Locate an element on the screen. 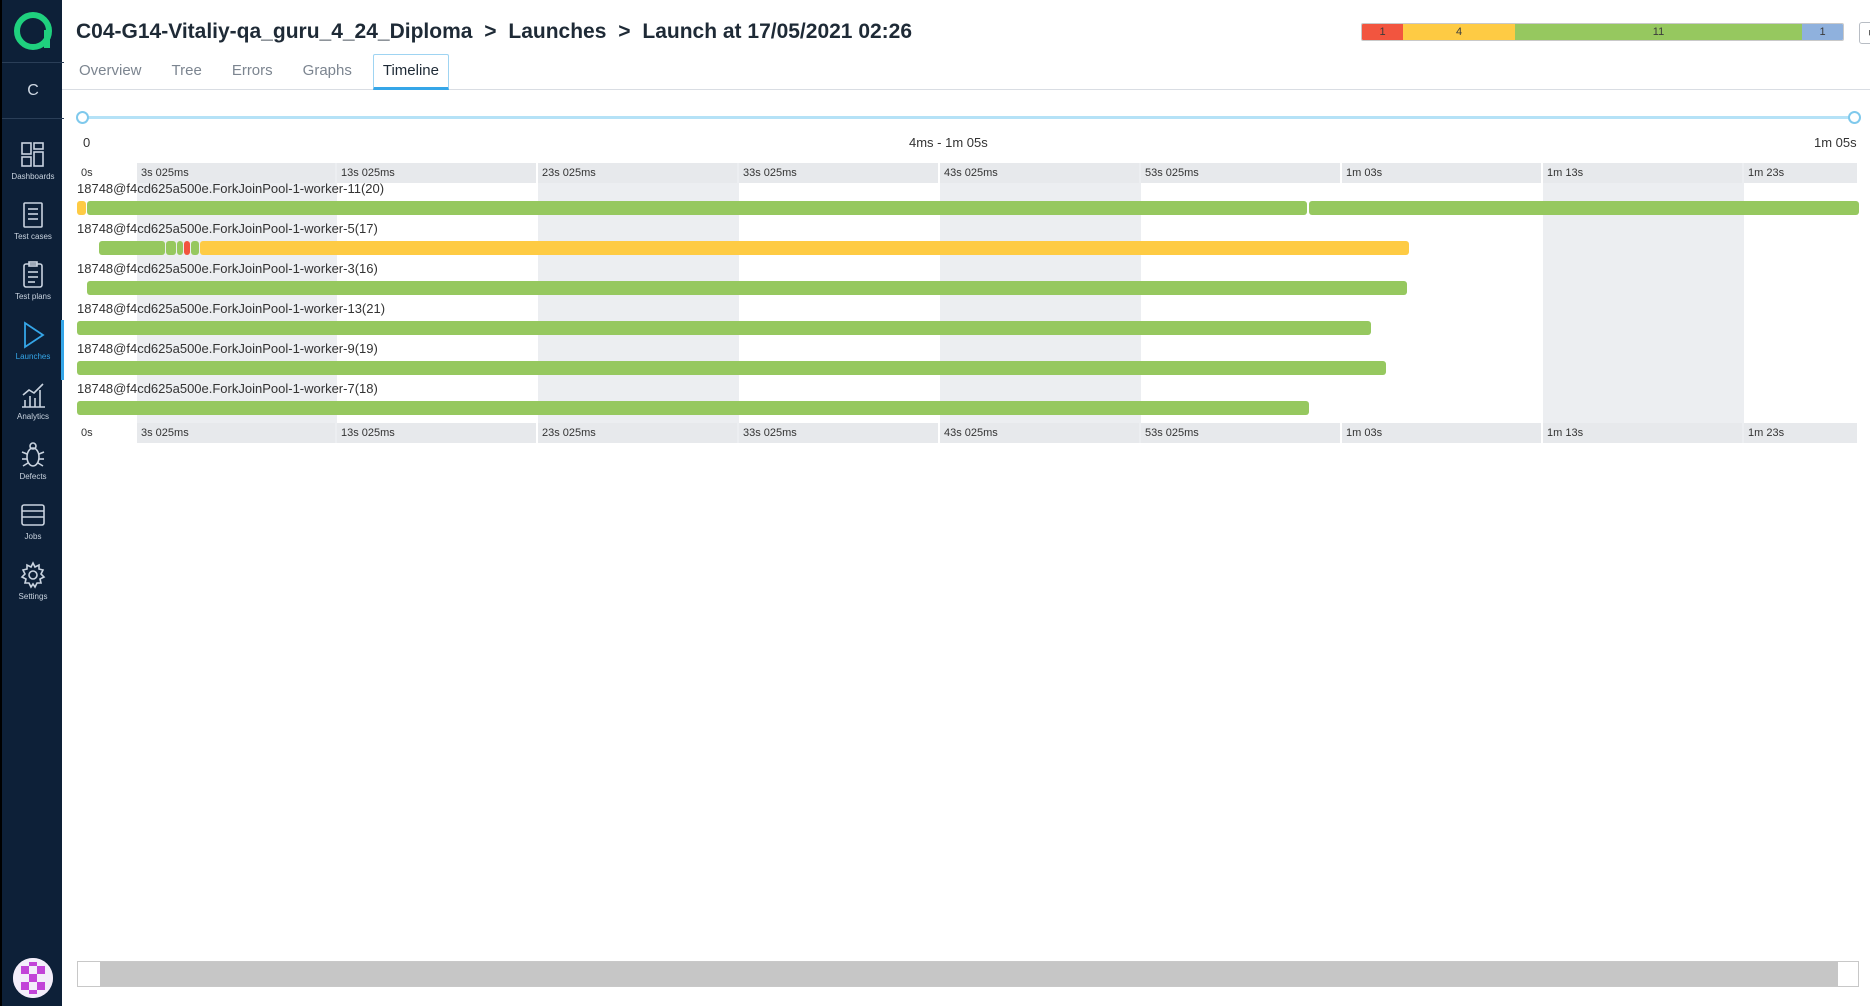  status-segment-skipped: 4 is located at coordinates (1459, 32).